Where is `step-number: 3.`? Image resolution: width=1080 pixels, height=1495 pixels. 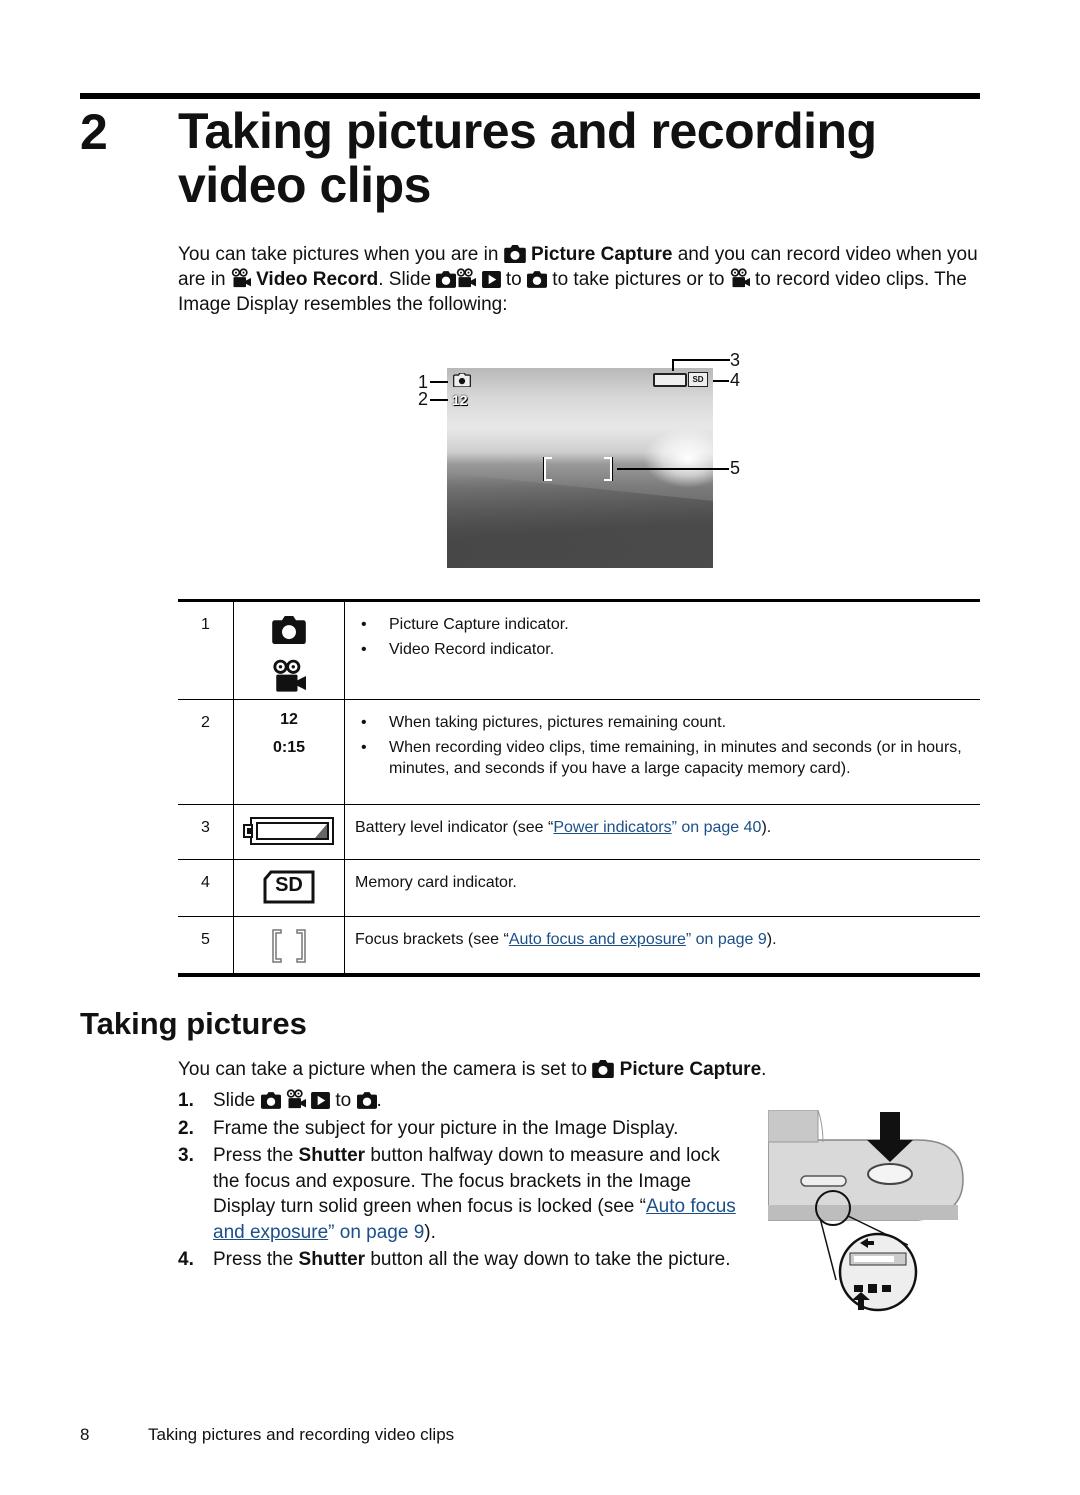 step-number: 3. is located at coordinates (186, 1155).